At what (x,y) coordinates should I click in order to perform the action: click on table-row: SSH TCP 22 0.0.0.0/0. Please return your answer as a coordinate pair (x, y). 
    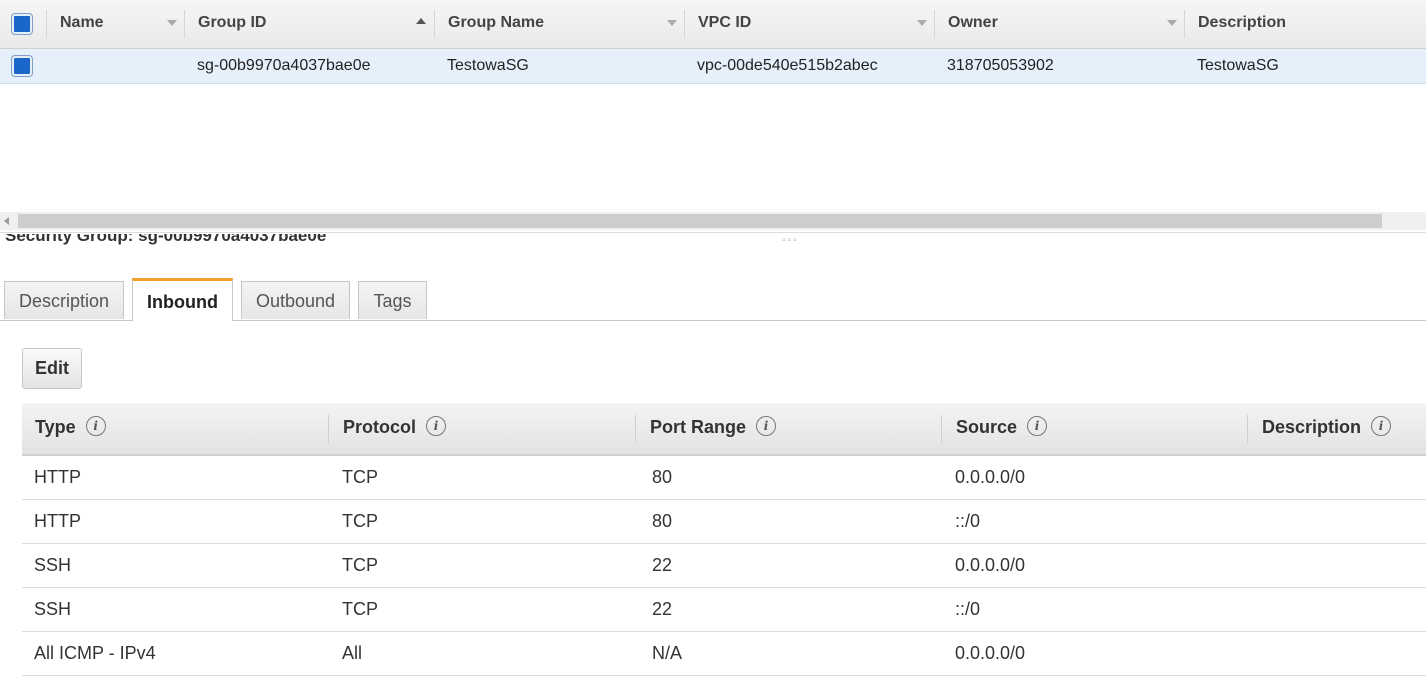
    Looking at the image, I should click on (724, 565).